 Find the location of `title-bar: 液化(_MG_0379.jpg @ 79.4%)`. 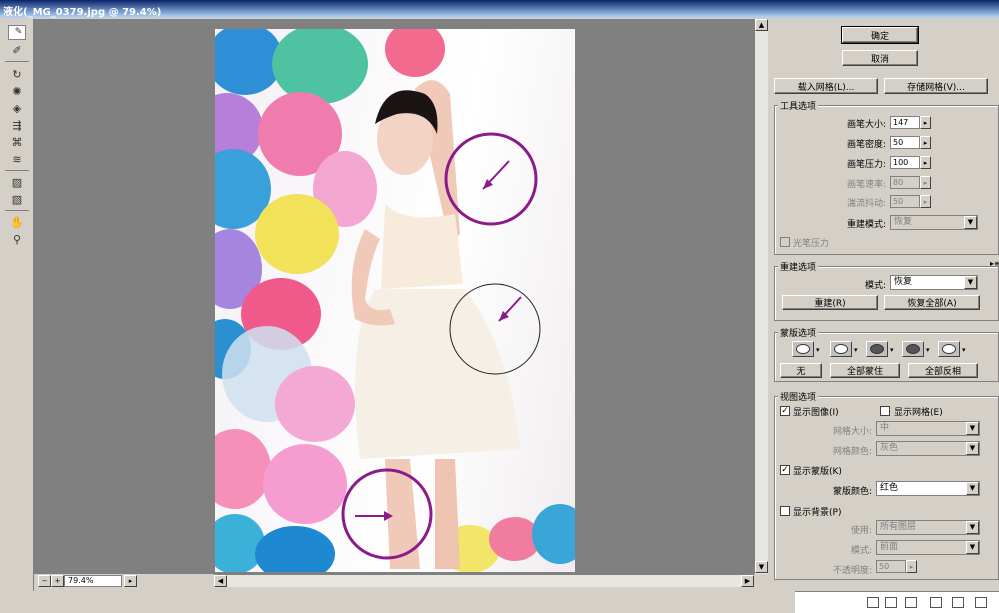

title-bar: 液化(_MG_0379.jpg @ 79.4%) is located at coordinates (499, 9).